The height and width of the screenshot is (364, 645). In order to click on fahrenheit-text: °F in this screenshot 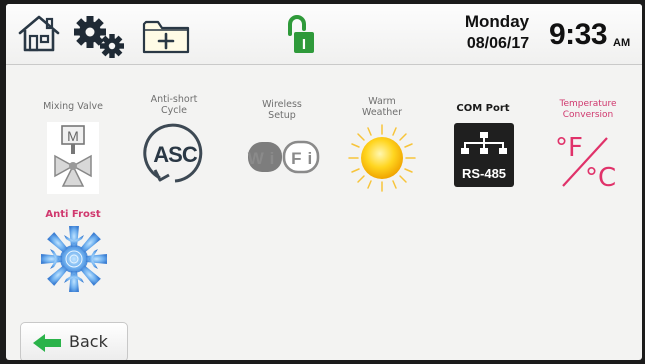, I will do `click(569, 148)`.